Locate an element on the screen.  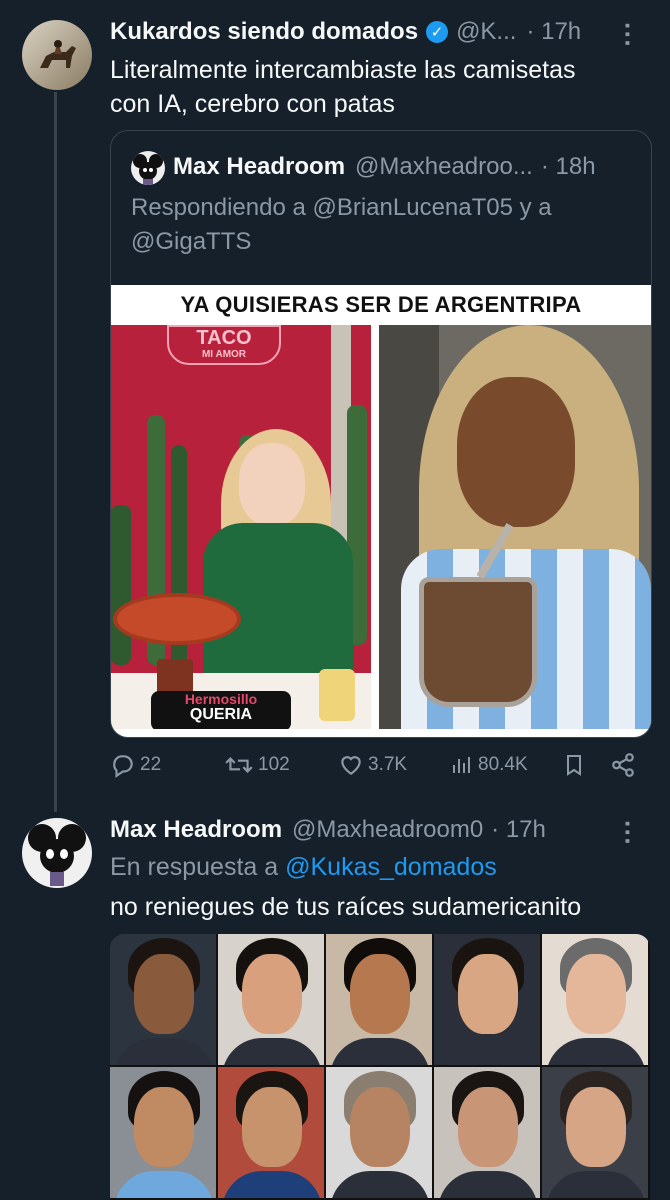
bookmark-button is located at coordinates (576, 765).